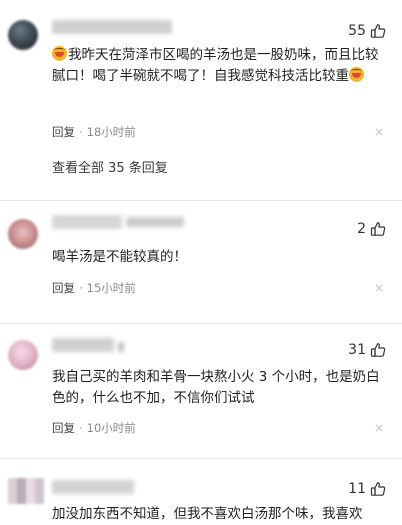 This screenshot has height=525, width=402. I want to click on like-button: 31, so click(367, 350).